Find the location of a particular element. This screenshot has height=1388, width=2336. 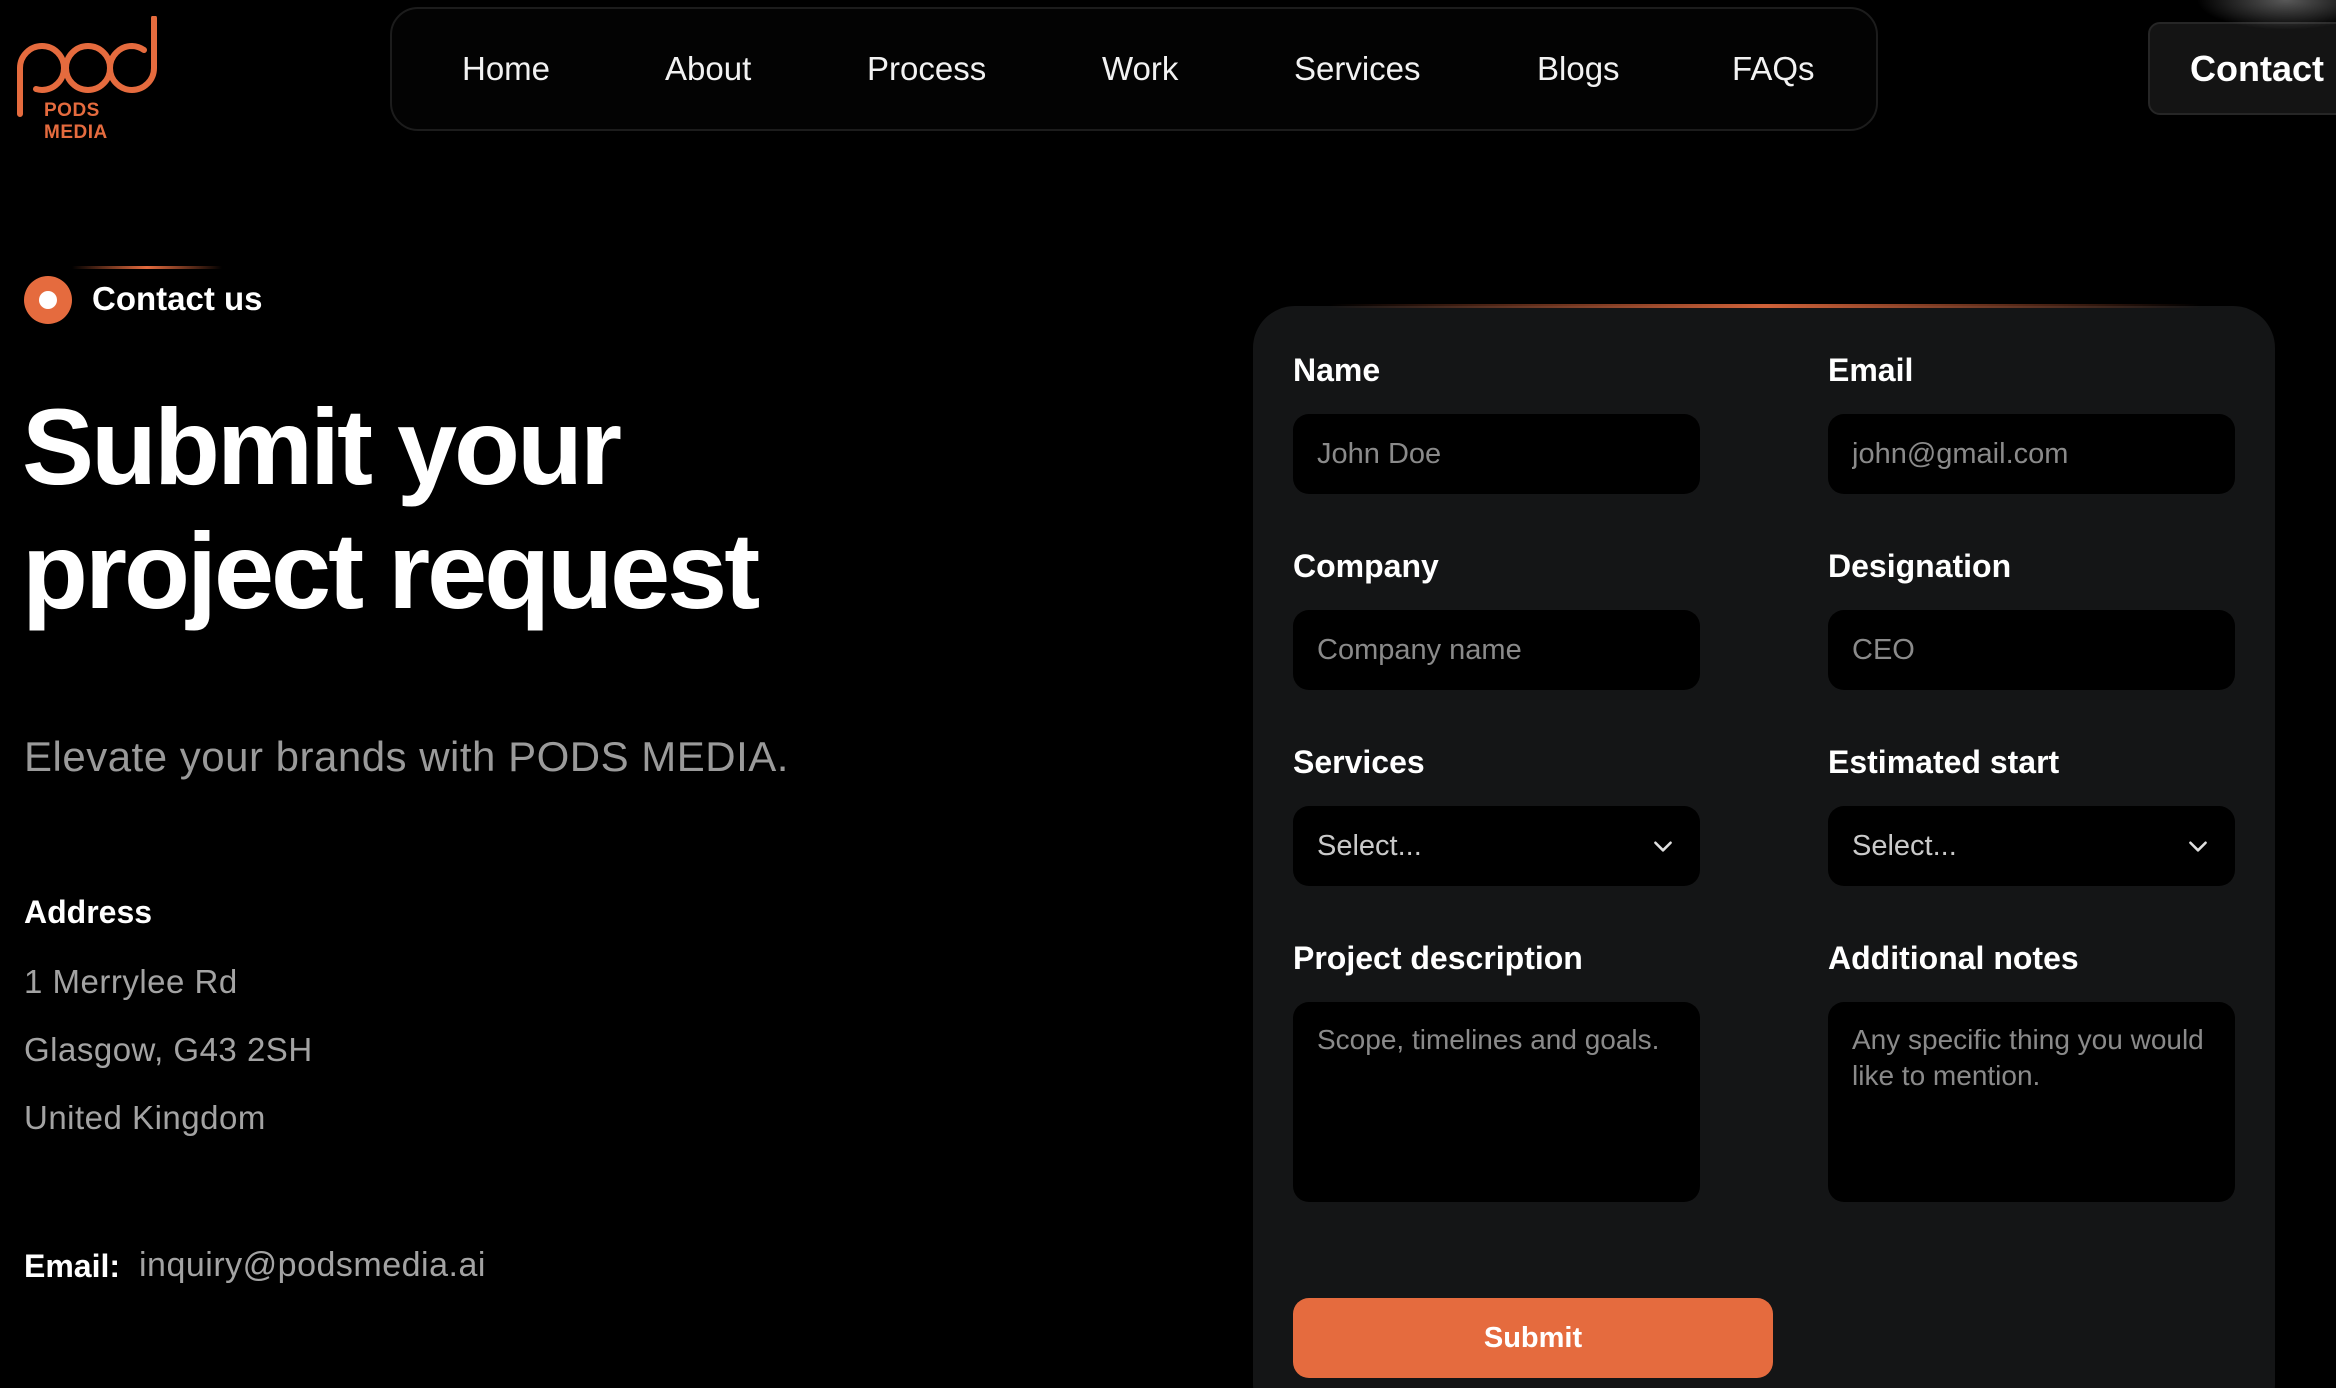

email-input is located at coordinates (2031, 454).